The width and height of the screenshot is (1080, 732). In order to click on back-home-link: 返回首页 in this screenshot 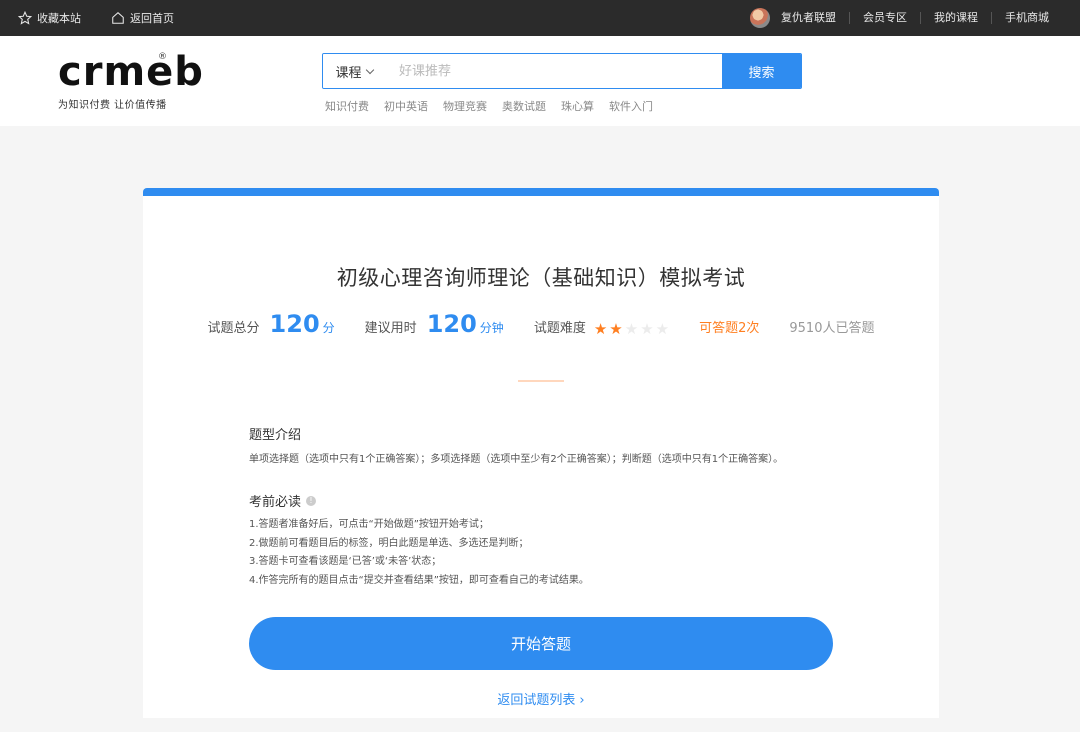, I will do `click(142, 18)`.